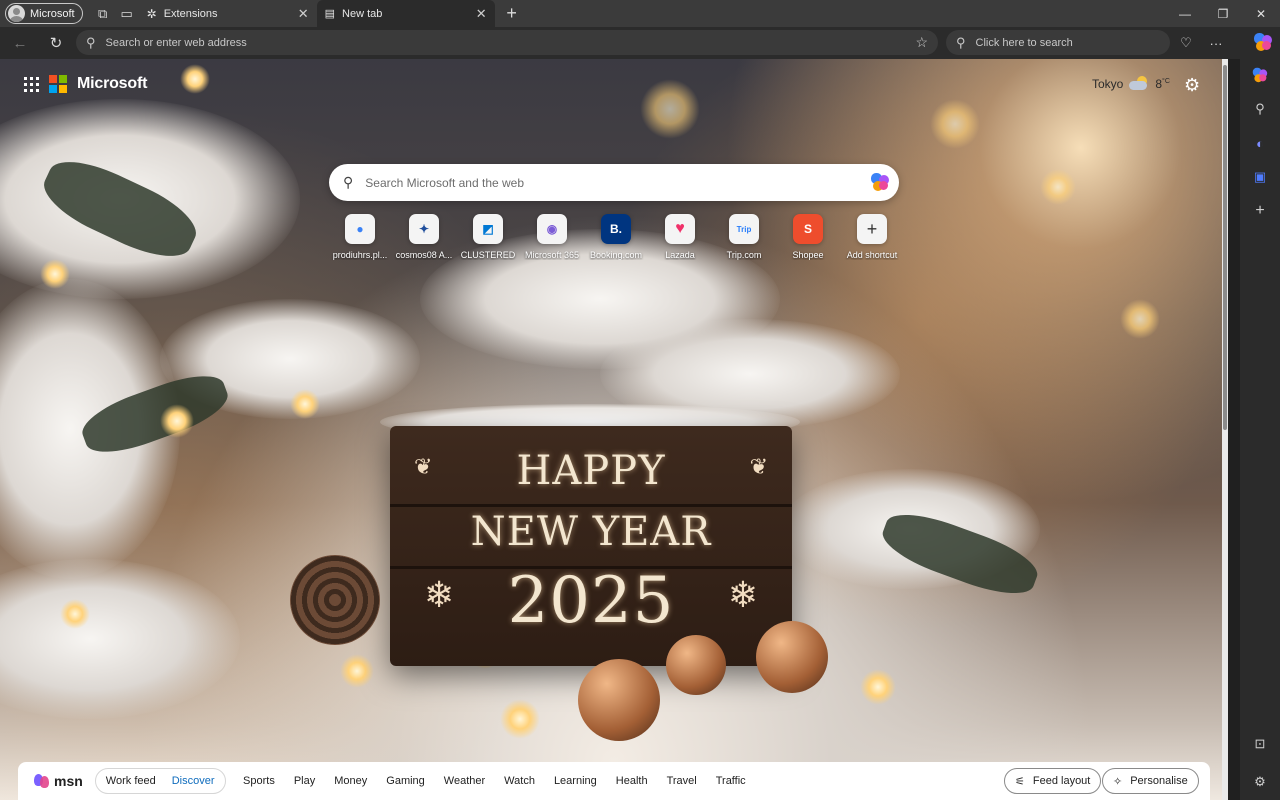 This screenshot has height=800, width=1280. What do you see at coordinates (131, 781) in the screenshot?
I see `tab-work-feed: Work feed` at bounding box center [131, 781].